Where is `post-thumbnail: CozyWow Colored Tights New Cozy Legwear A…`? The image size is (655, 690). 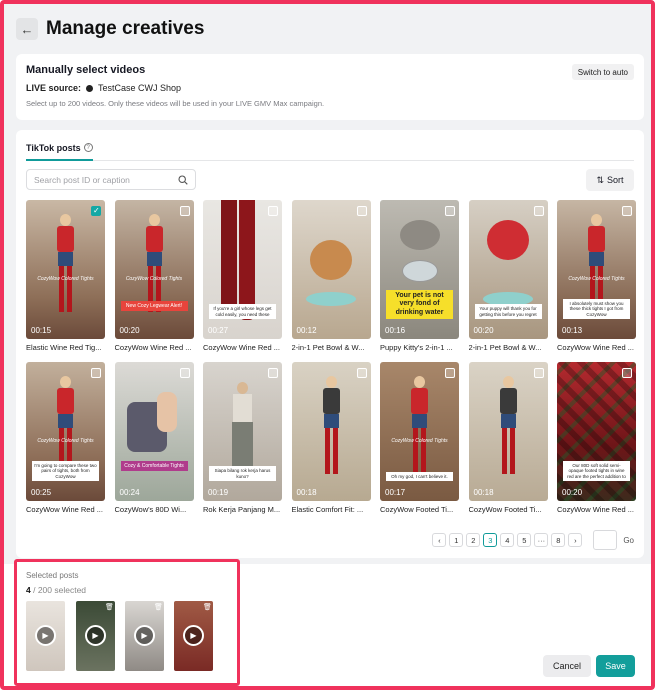 post-thumbnail: CozyWow Colored Tights New Cozy Legwear A… is located at coordinates (154, 269).